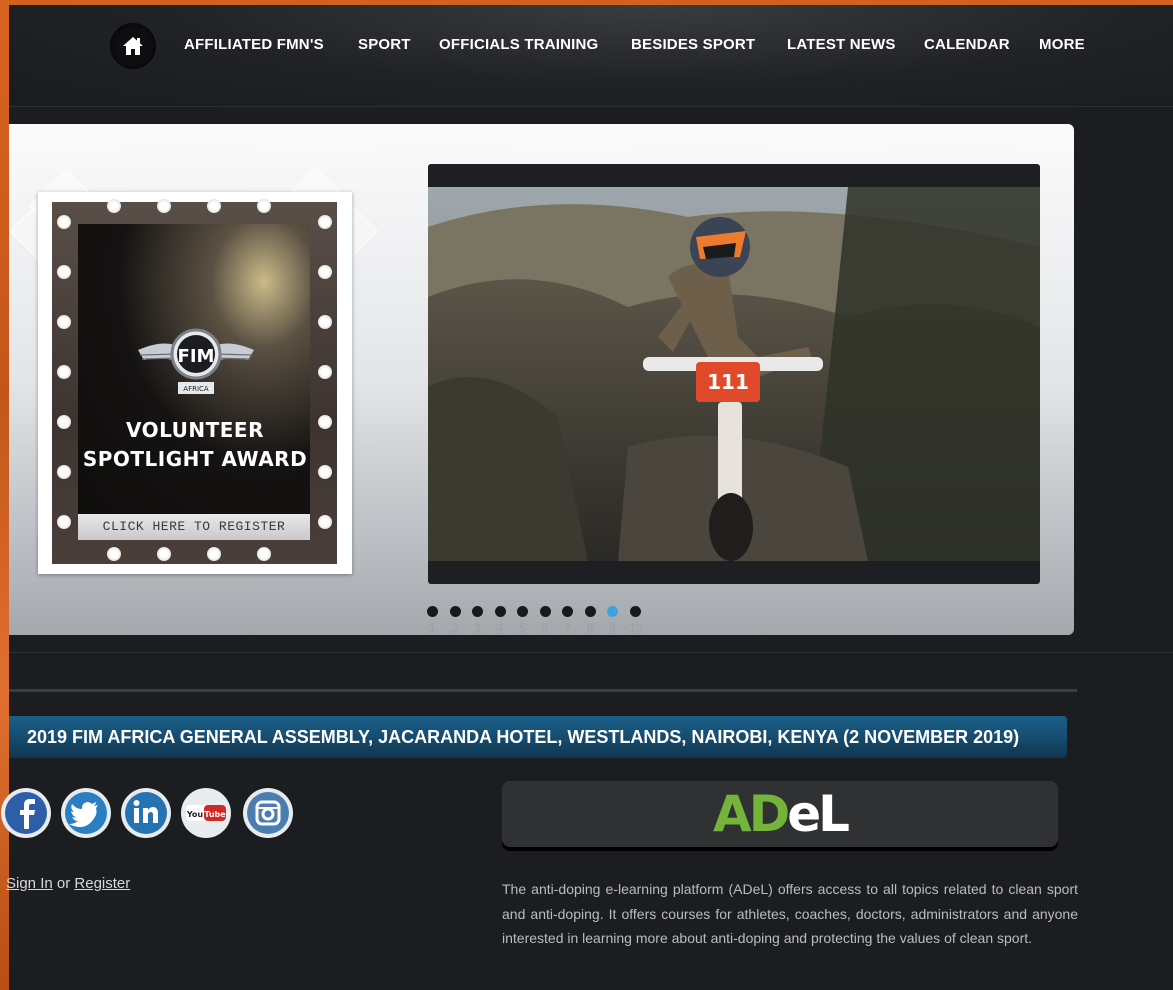 This screenshot has width=1173, height=990. I want to click on orange-left-border, so click(4, 495).